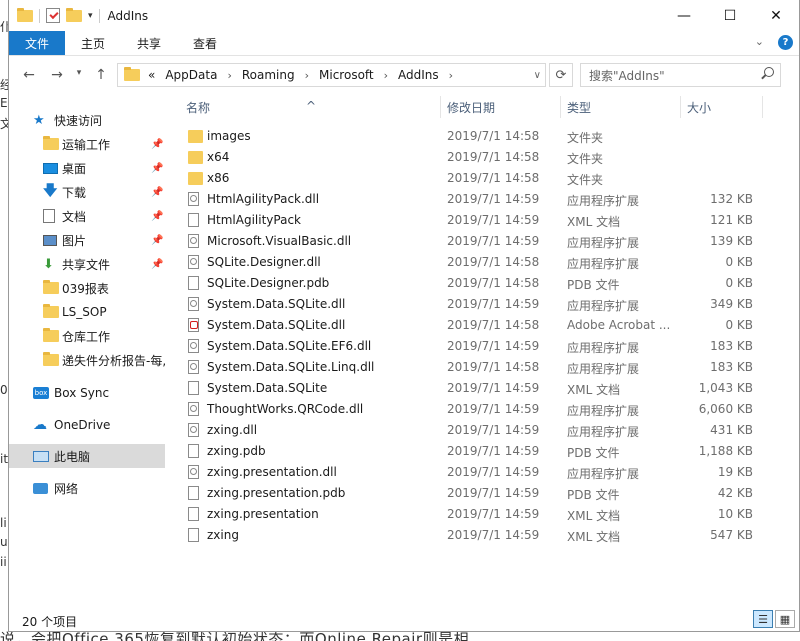 The width and height of the screenshot is (800, 641). What do you see at coordinates (87, 264) in the screenshot?
I see `sidebar-item-shared-files: ⬇ 共享文件 📌` at bounding box center [87, 264].